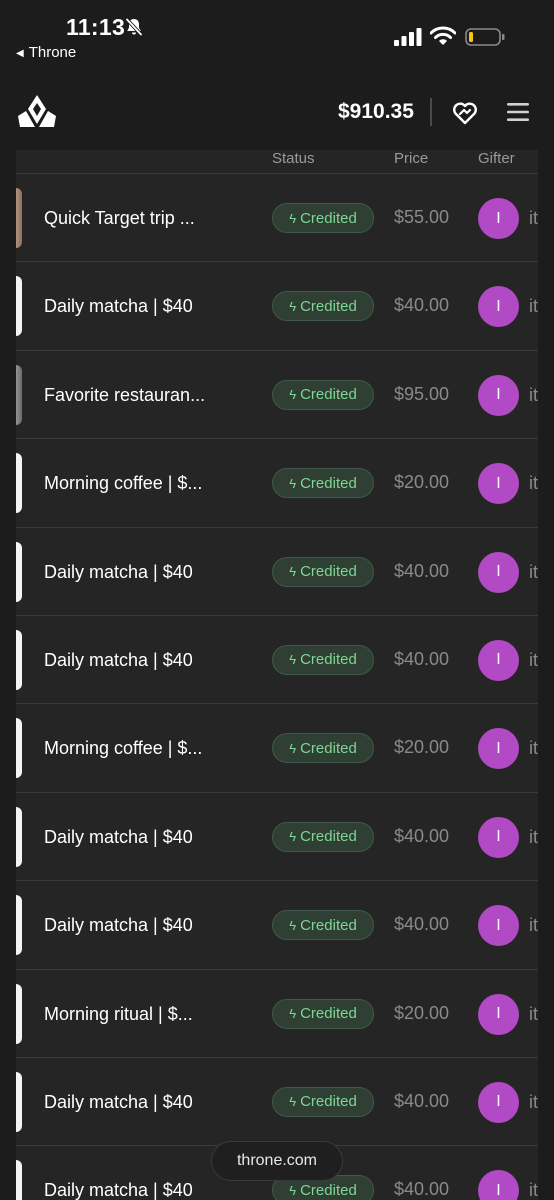  What do you see at coordinates (277, 1161) in the screenshot?
I see `url-bar-pill: throne.com` at bounding box center [277, 1161].